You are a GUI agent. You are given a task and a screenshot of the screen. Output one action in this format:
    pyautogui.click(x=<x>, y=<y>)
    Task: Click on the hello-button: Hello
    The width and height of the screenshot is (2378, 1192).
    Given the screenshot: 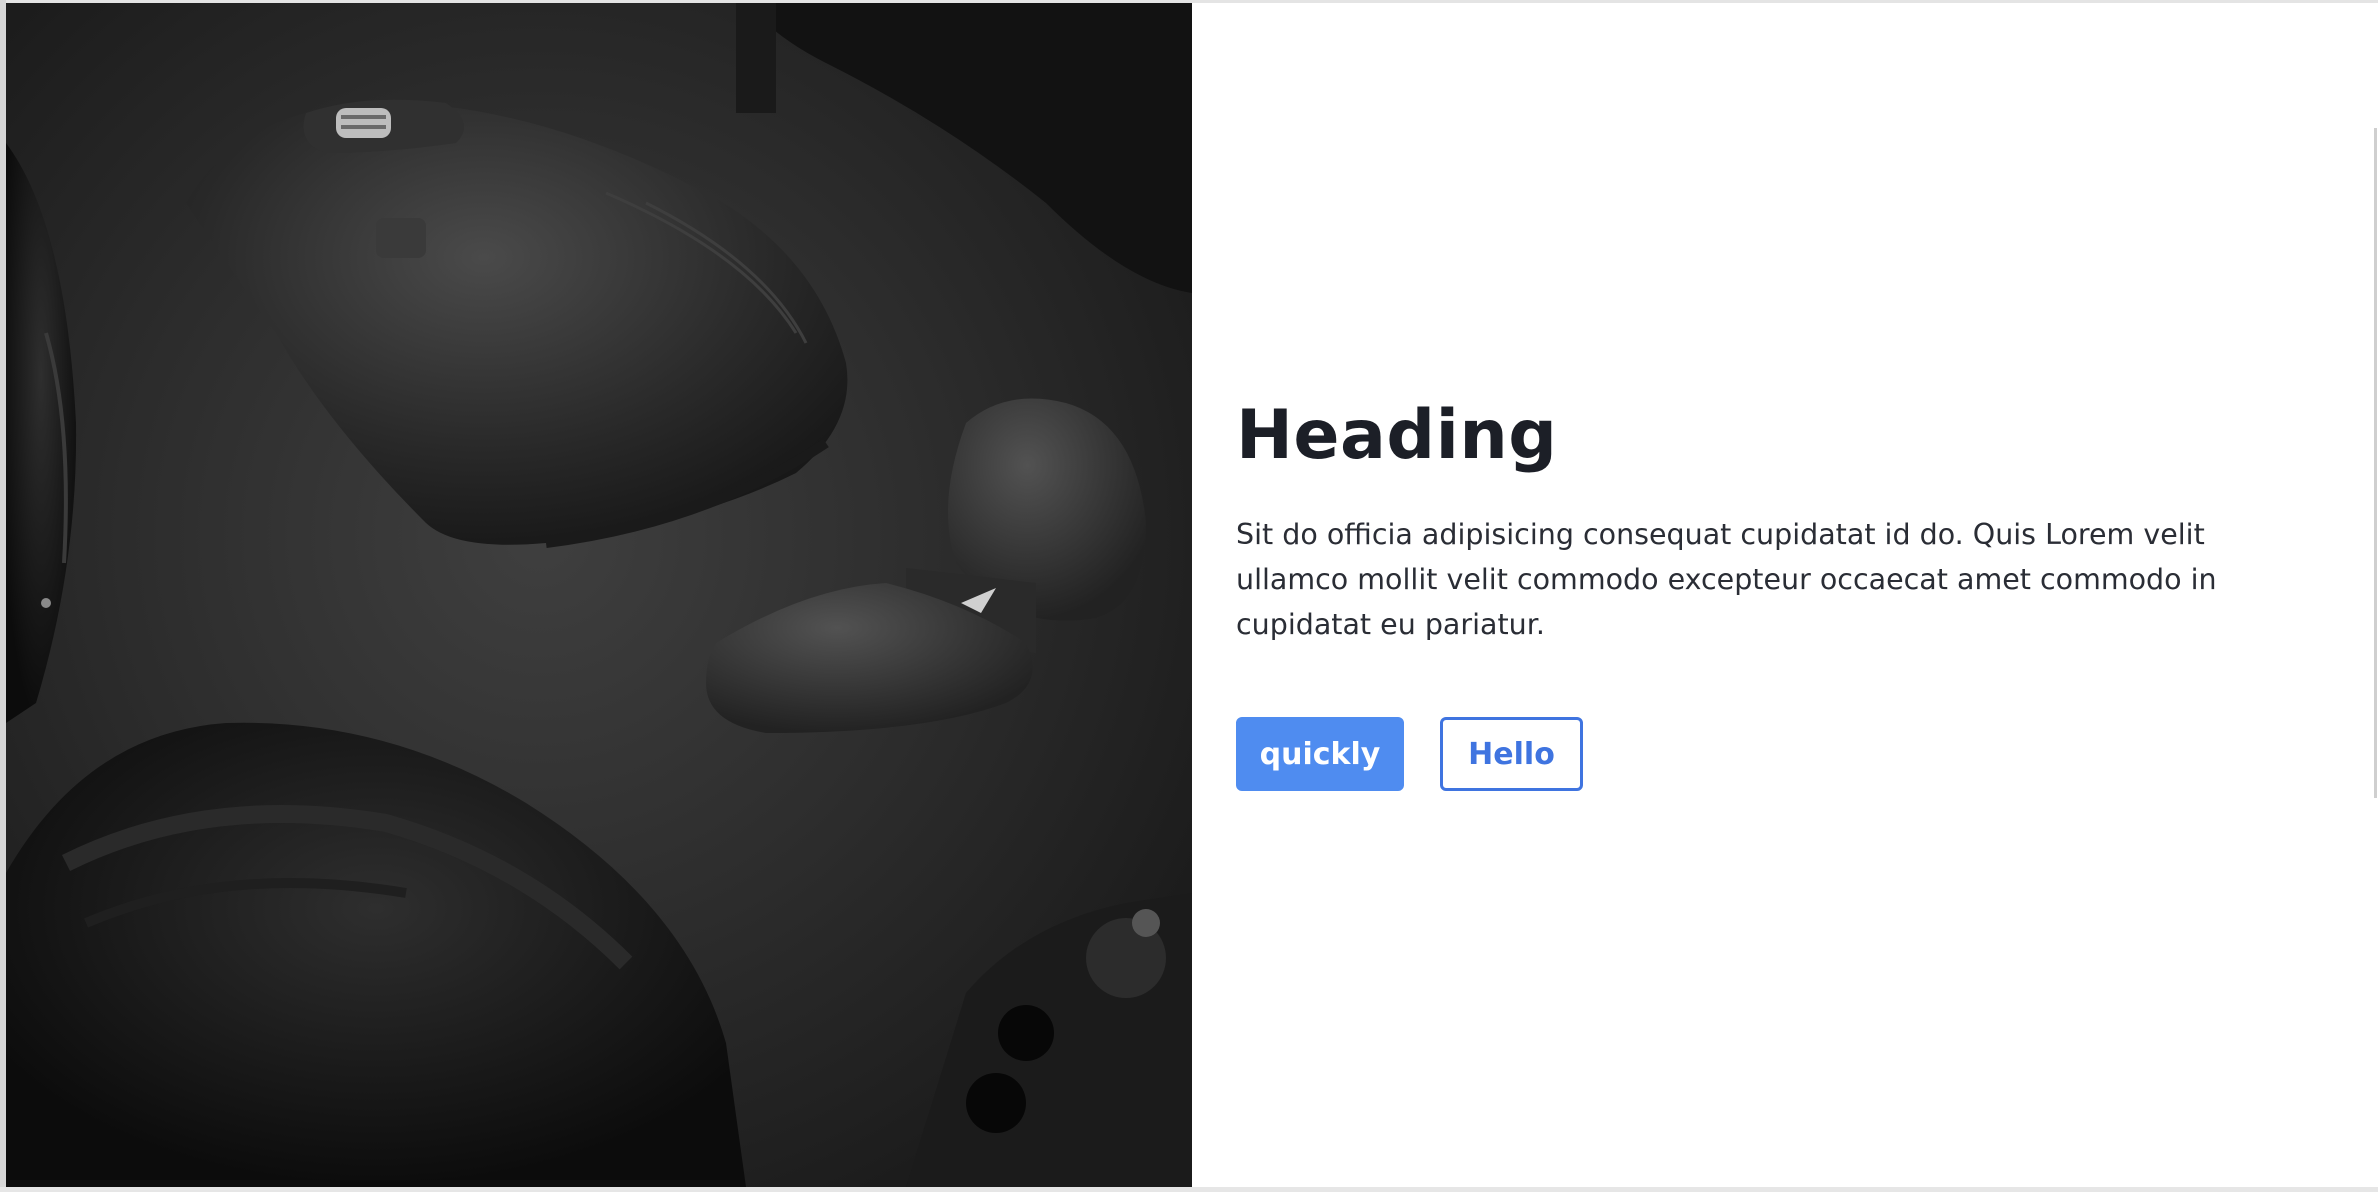 What is the action you would take?
    pyautogui.click(x=1511, y=754)
    